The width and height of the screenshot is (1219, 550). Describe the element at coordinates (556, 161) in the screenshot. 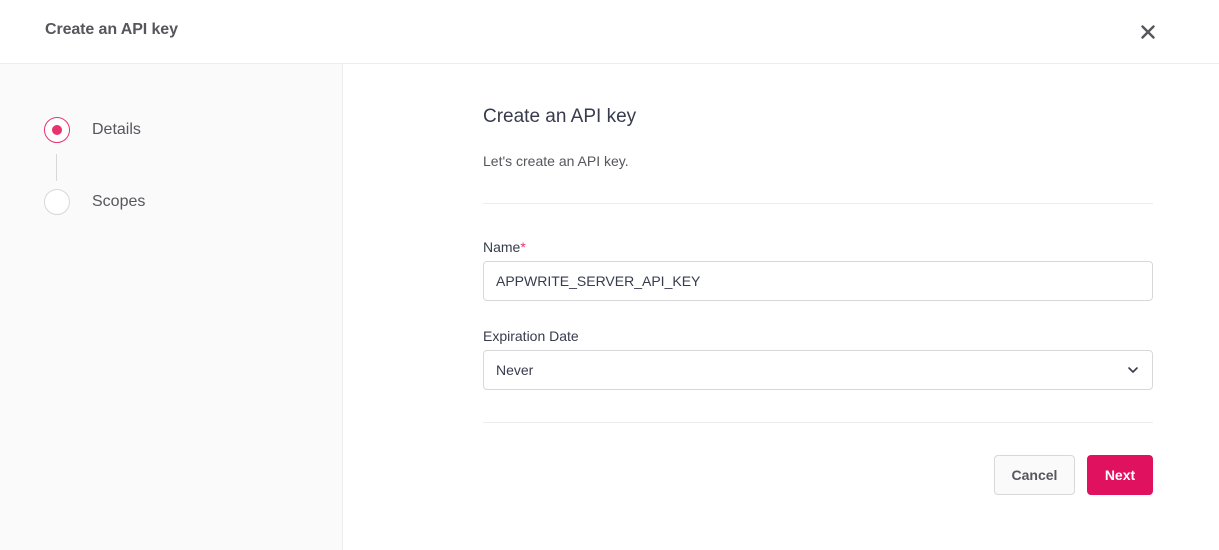

I see `form-subtitle: Let's create an API key.` at that location.